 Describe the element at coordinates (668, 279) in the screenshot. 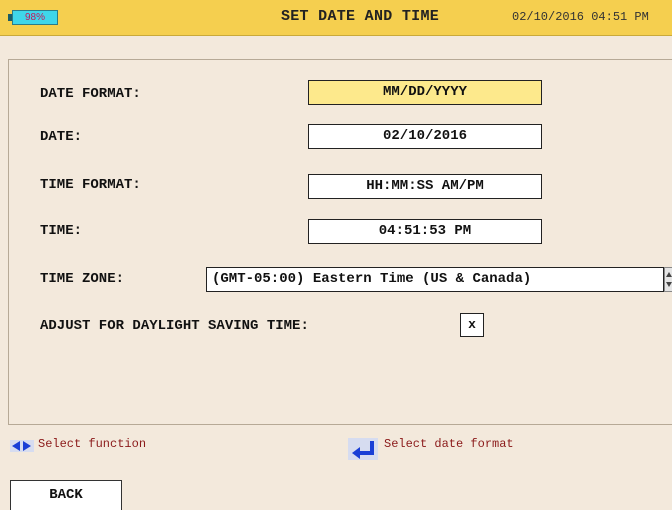

I see `time-zone-spinner` at that location.